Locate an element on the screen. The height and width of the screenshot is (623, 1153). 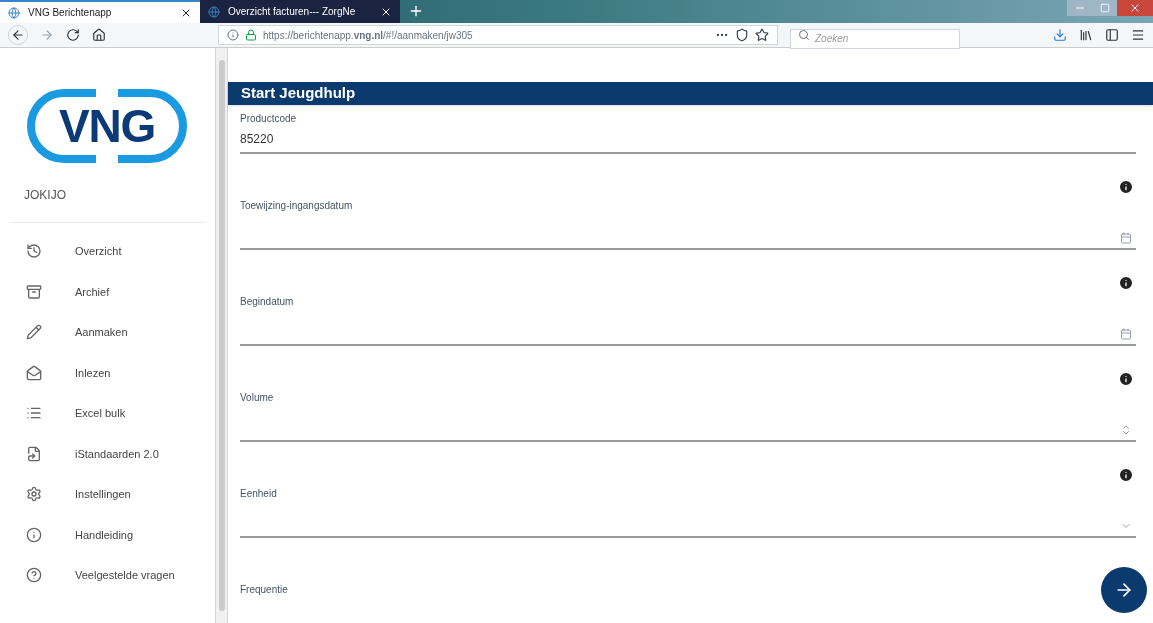
document-icon is located at coordinates (34, 453).